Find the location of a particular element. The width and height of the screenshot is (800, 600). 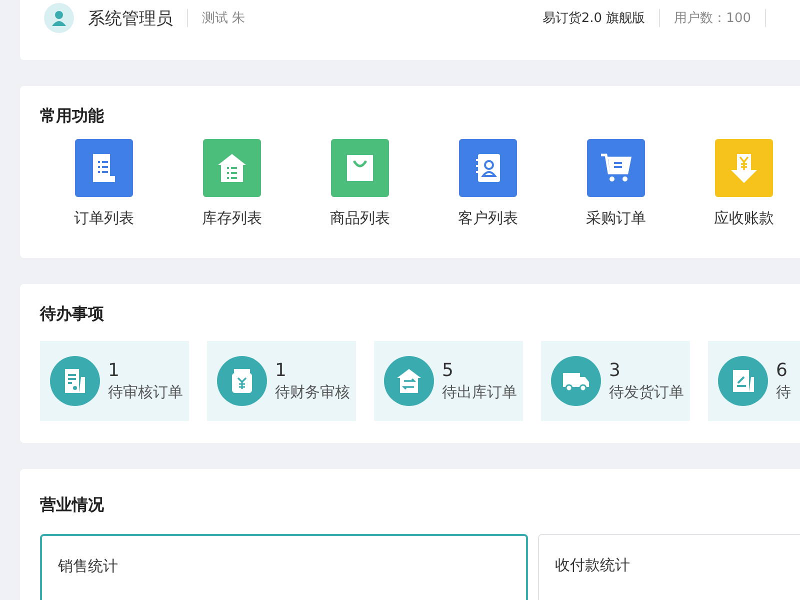

todo-label: 待发货订单 is located at coordinates (646, 392).